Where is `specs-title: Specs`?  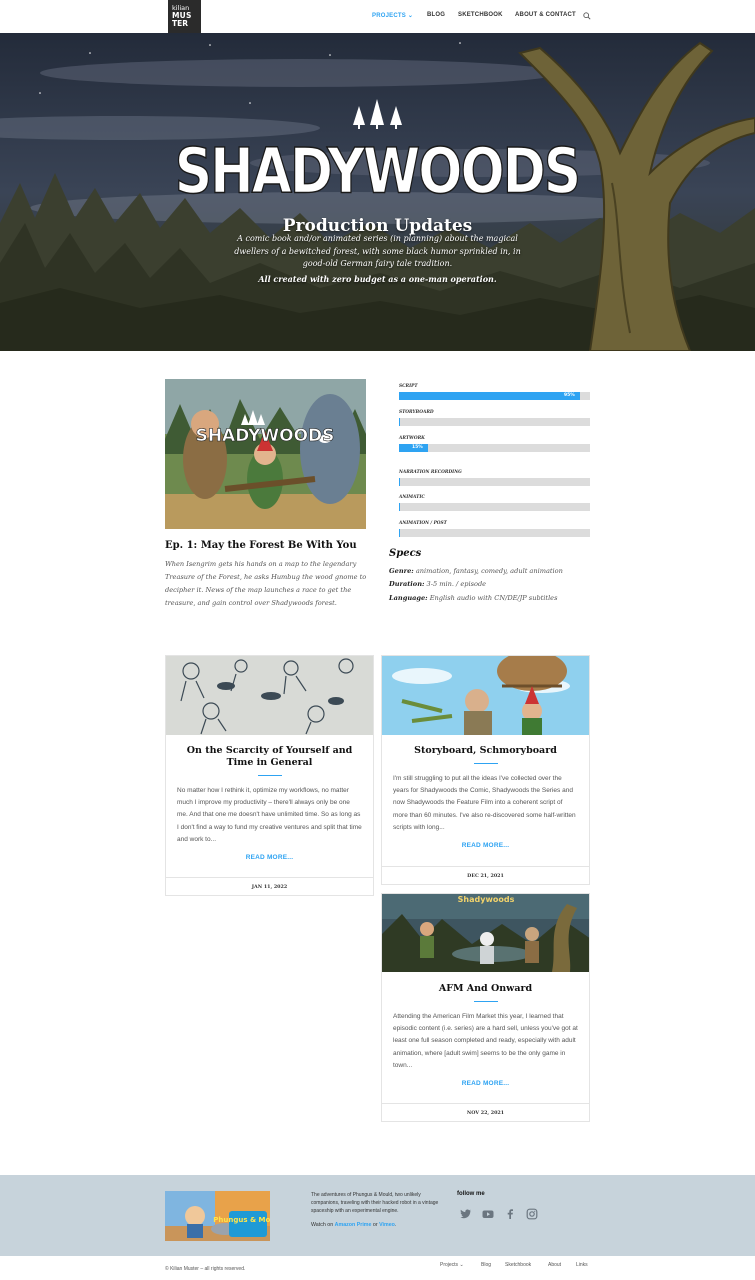 specs-title: Specs is located at coordinates (405, 553).